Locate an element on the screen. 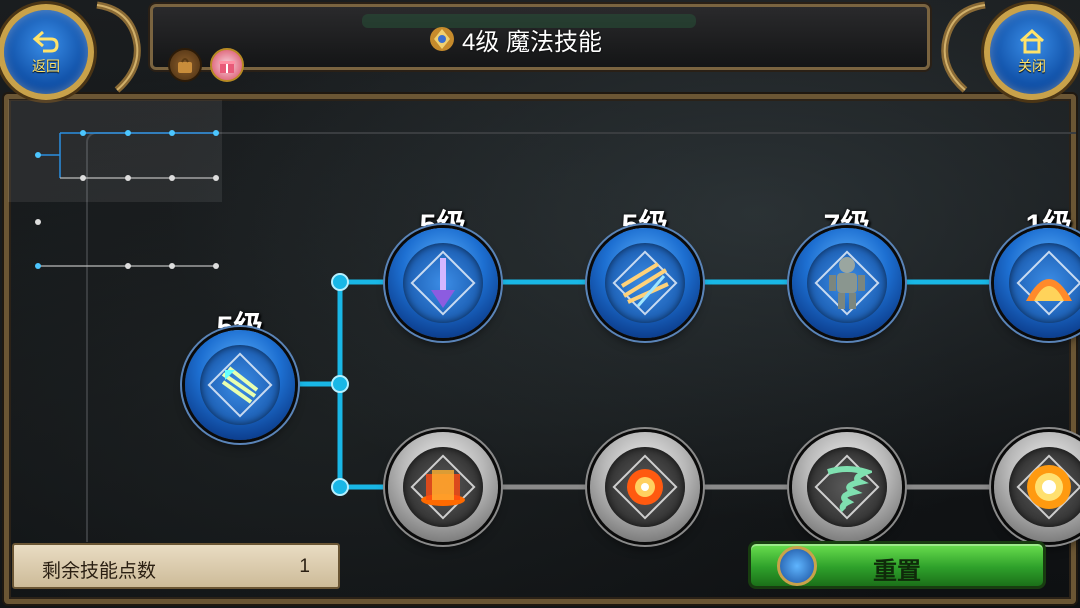  golem-icon is located at coordinates (847, 283).